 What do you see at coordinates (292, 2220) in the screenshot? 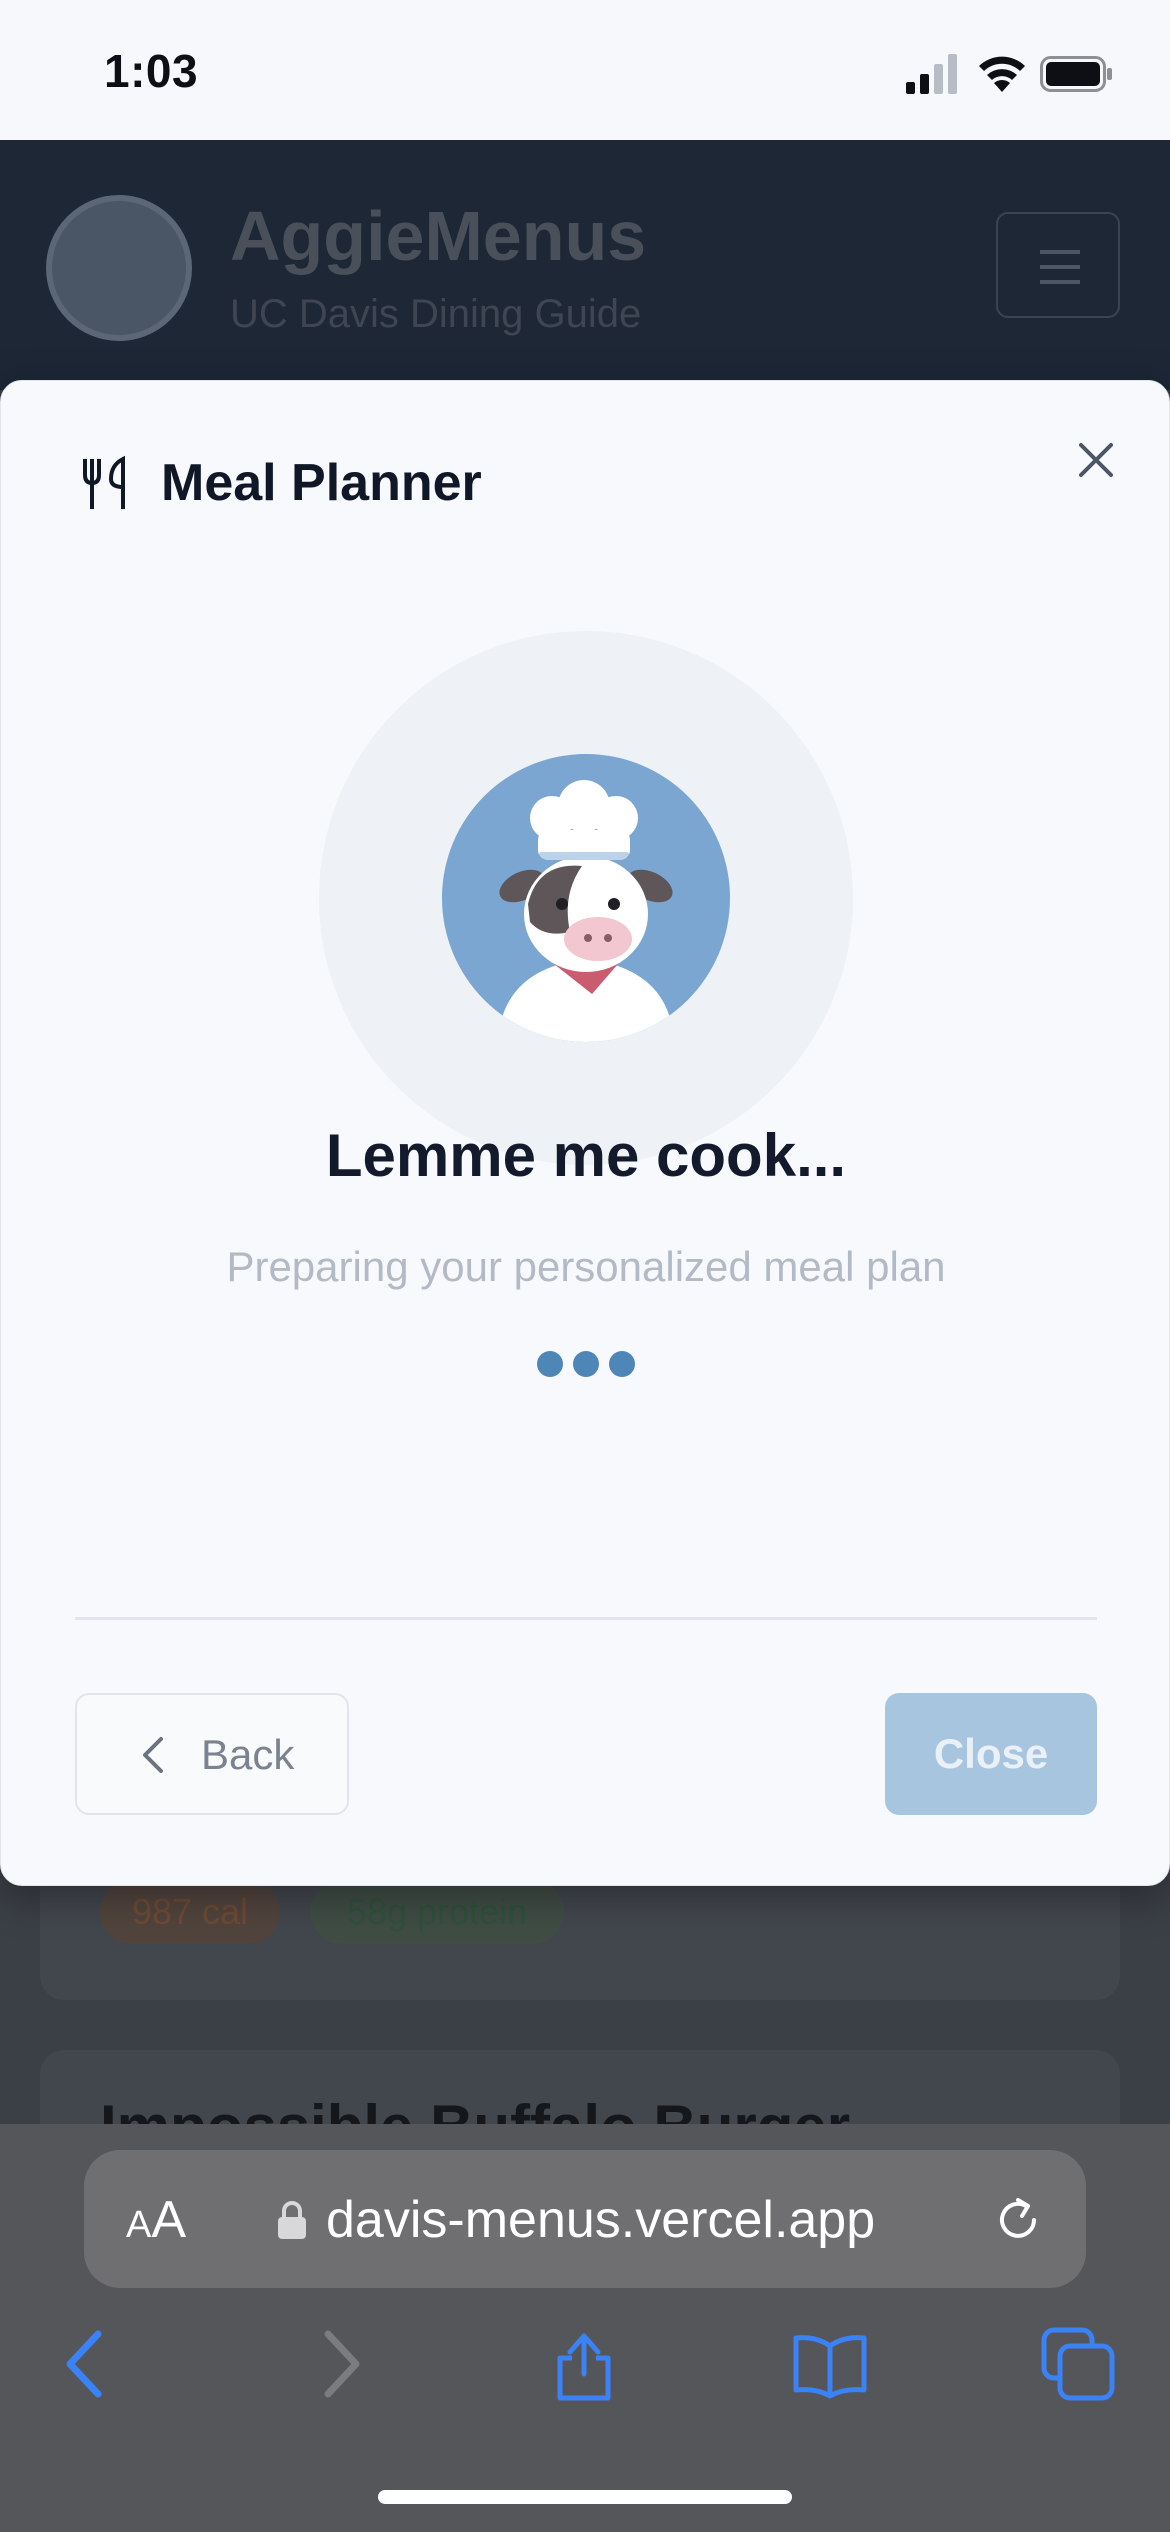
I see `lock-icon` at bounding box center [292, 2220].